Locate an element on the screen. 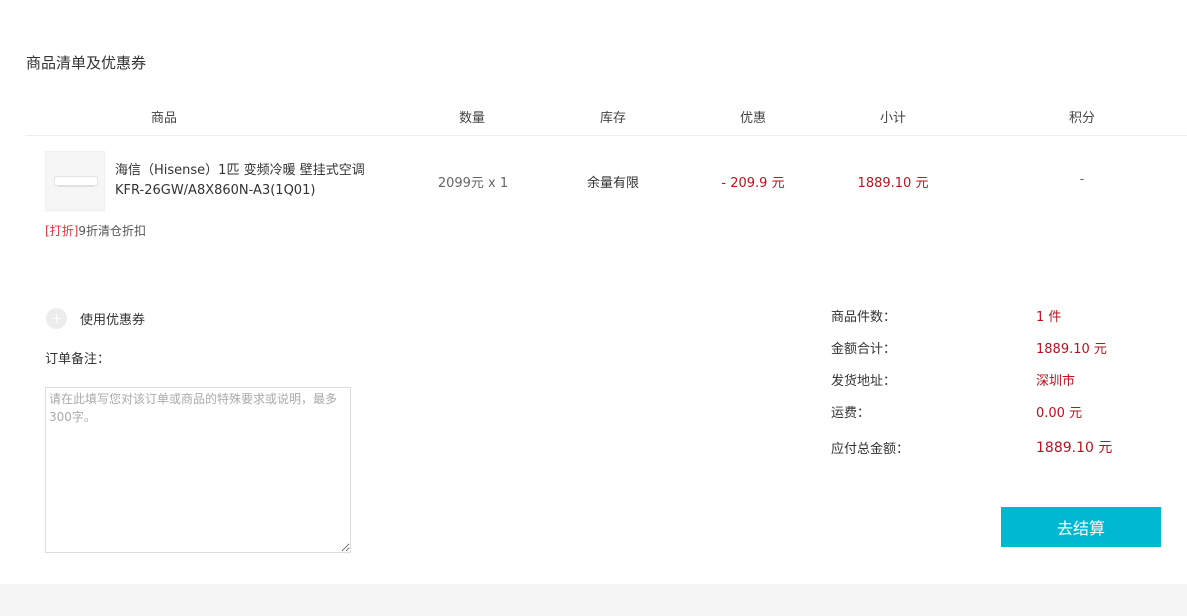  table-header: 商品 数量 库存 优惠 小计 积分 is located at coordinates (606, 116).